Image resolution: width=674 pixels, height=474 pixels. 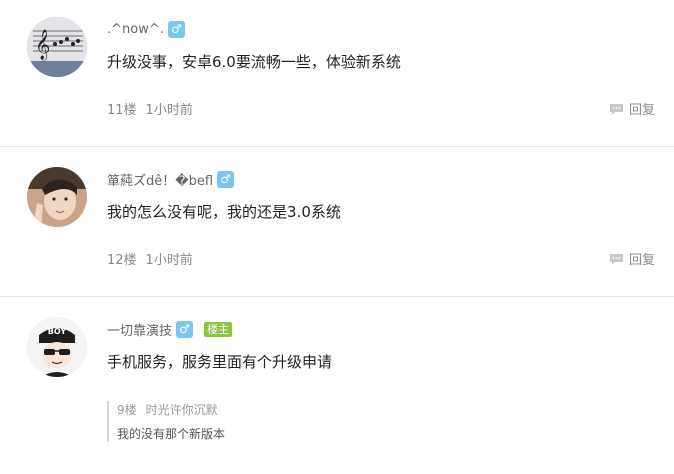 I want to click on avatar: BOY, so click(x=57, y=347).